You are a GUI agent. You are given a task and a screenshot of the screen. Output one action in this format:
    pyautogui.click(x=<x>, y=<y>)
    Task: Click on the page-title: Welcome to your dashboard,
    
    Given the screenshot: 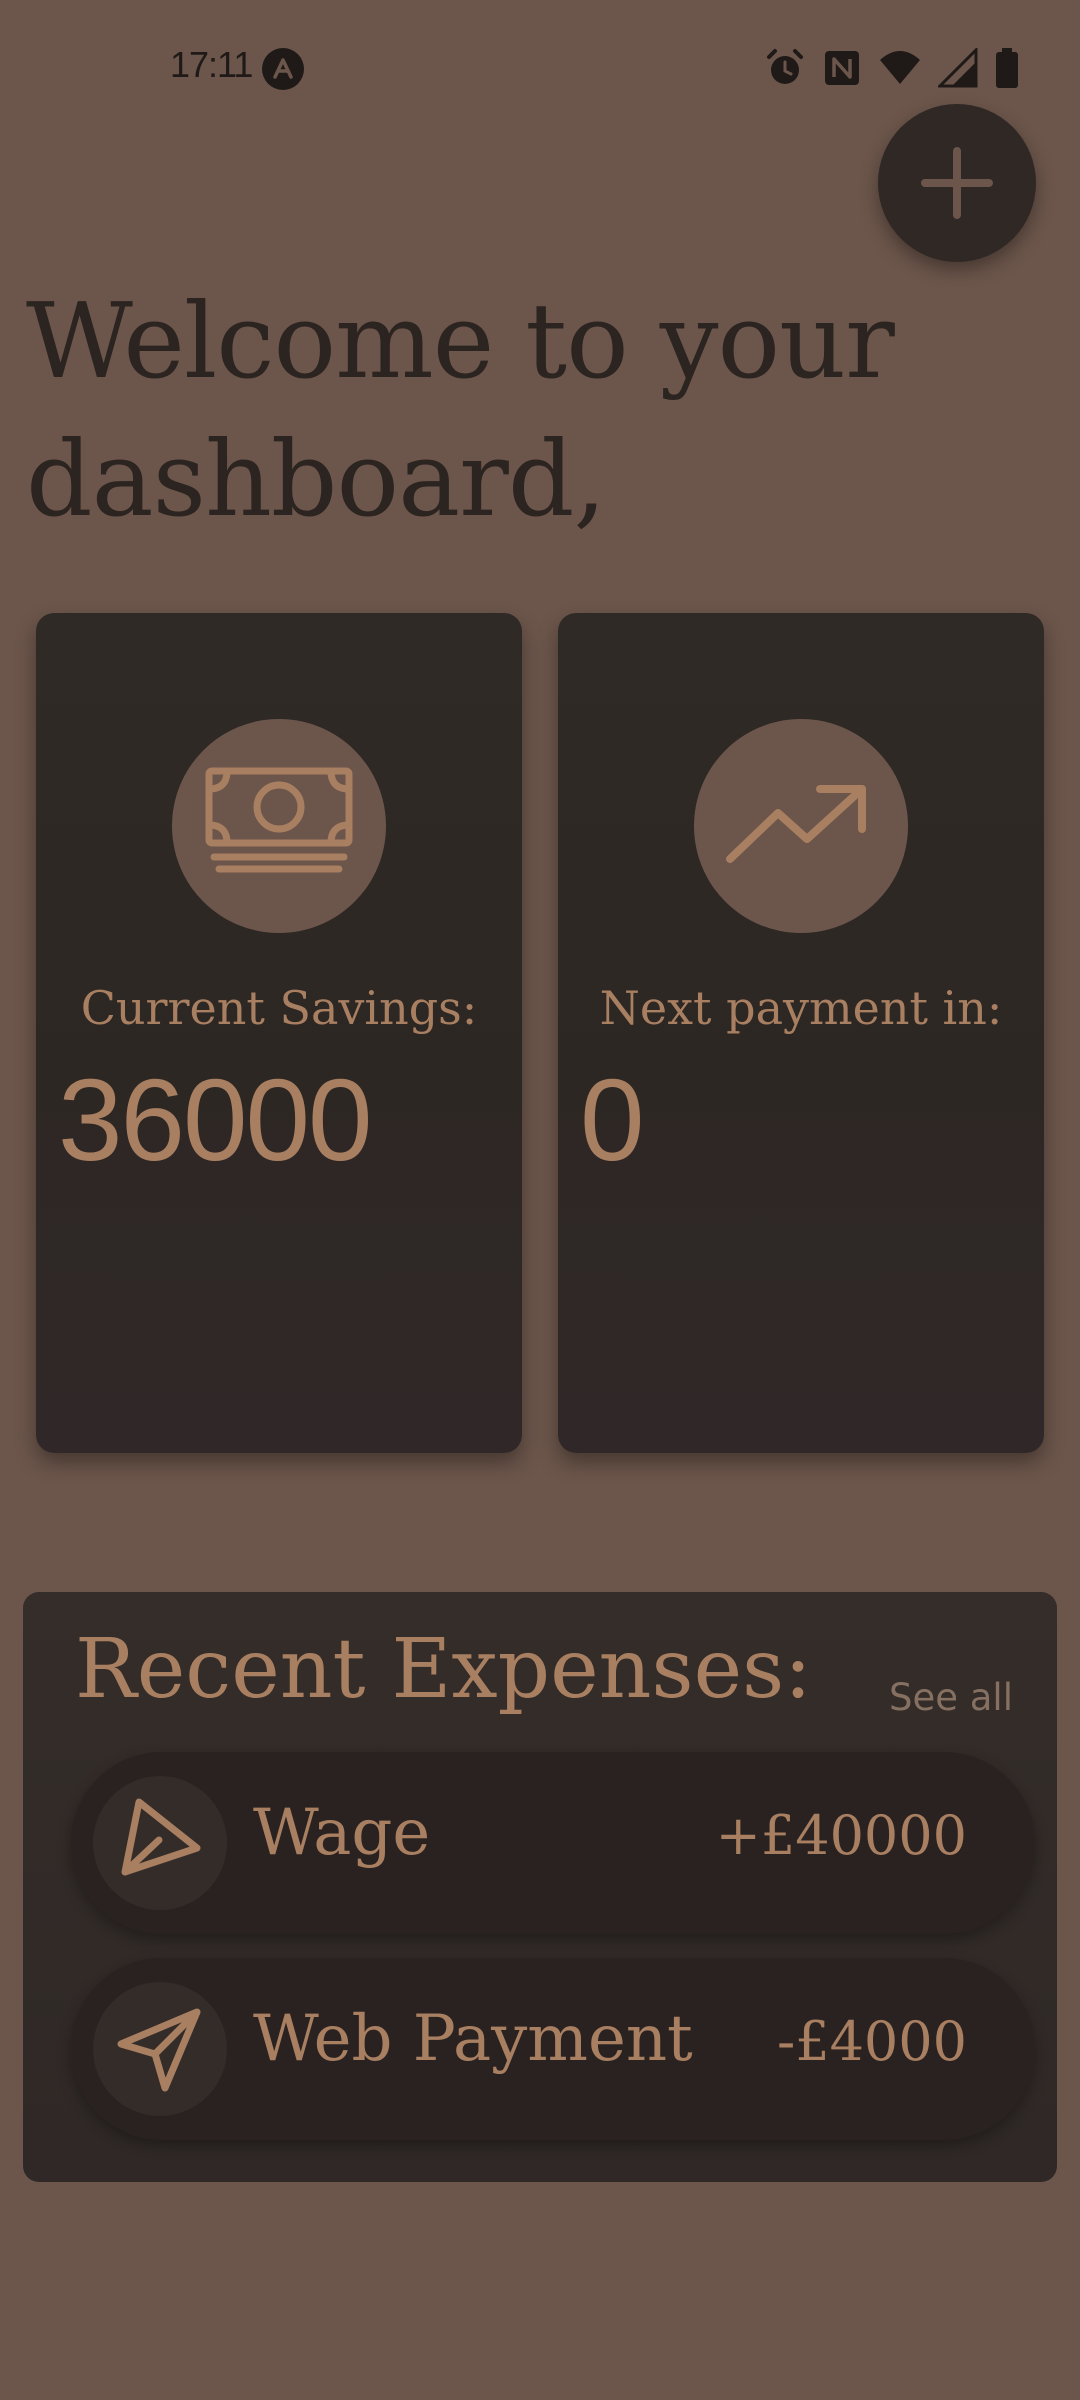 What is the action you would take?
    pyautogui.click(x=460, y=410)
    